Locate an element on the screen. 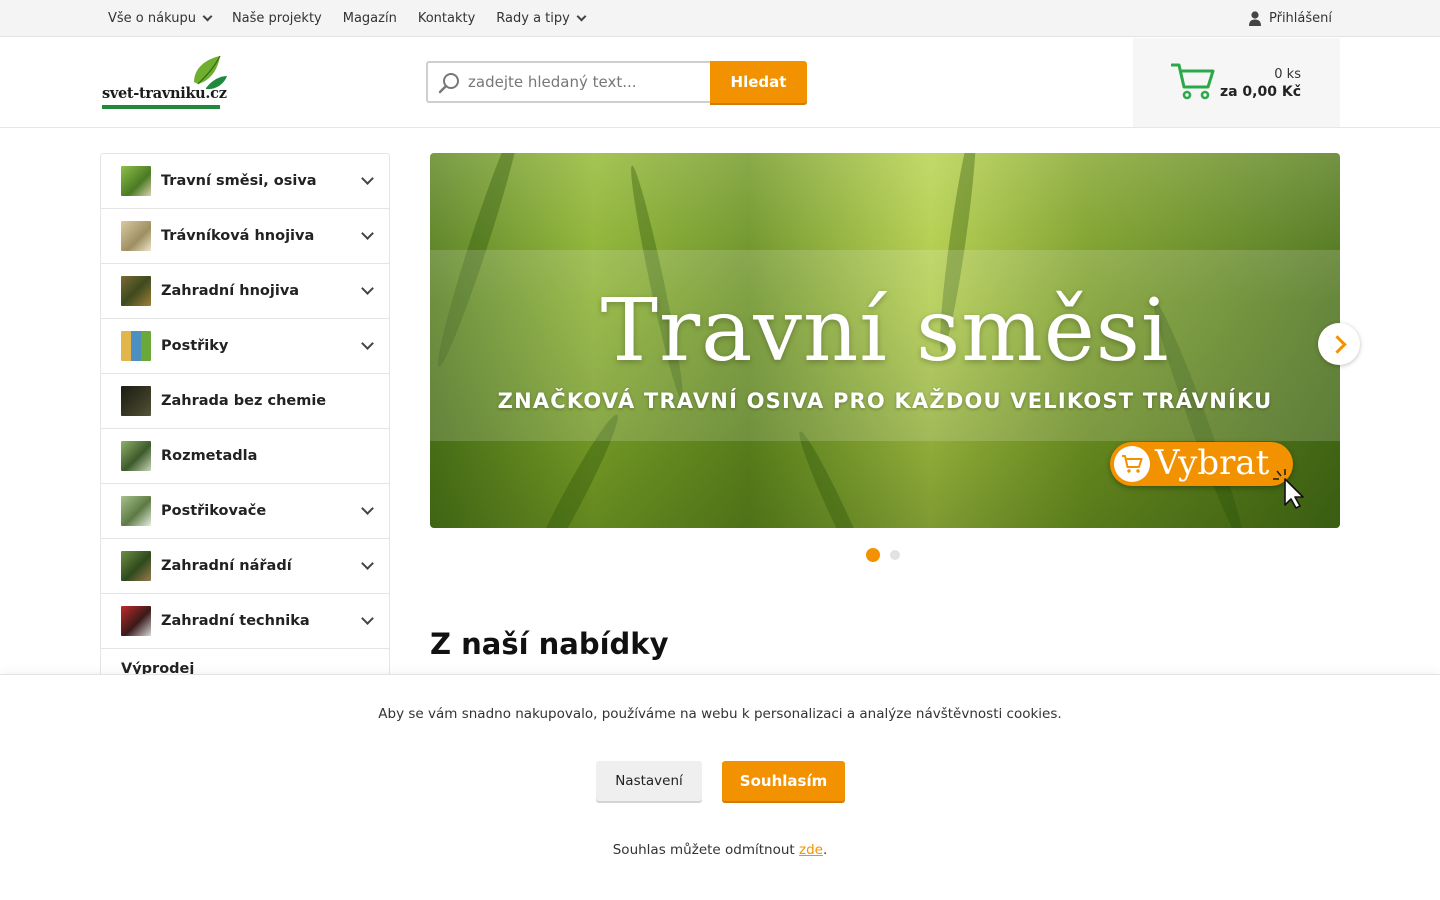 The width and height of the screenshot is (1440, 900). topnav-item-vse-o-nakupu: Vše o nákupu is located at coordinates (160, 18).